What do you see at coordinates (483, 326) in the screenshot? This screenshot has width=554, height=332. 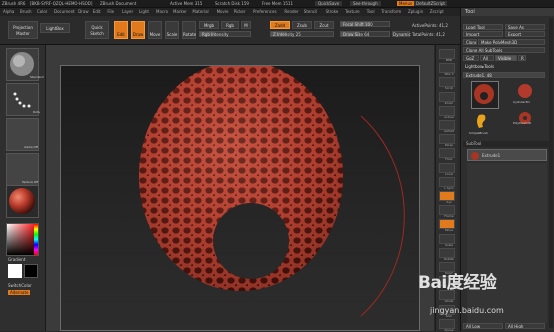 I see `all-low-button: All Low` at bounding box center [483, 326].